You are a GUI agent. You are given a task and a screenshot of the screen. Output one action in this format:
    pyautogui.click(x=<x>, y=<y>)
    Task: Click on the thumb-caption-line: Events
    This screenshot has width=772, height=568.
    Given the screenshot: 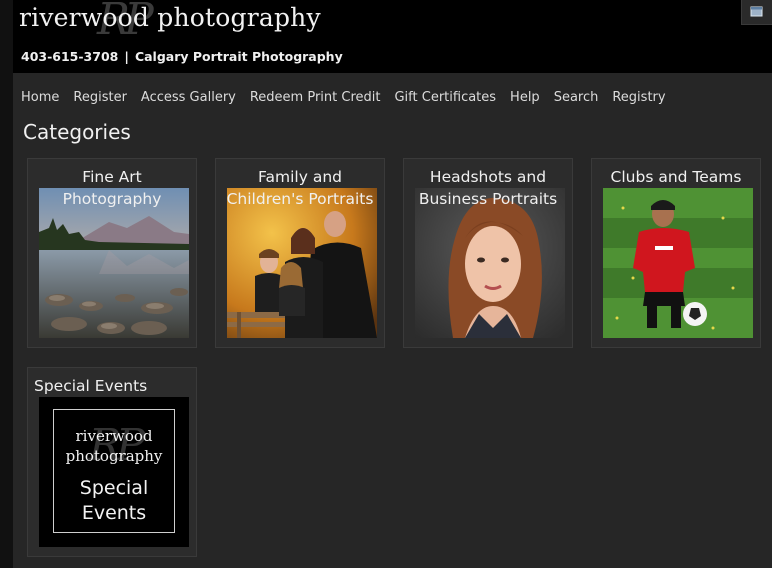 What is the action you would take?
    pyautogui.click(x=114, y=513)
    